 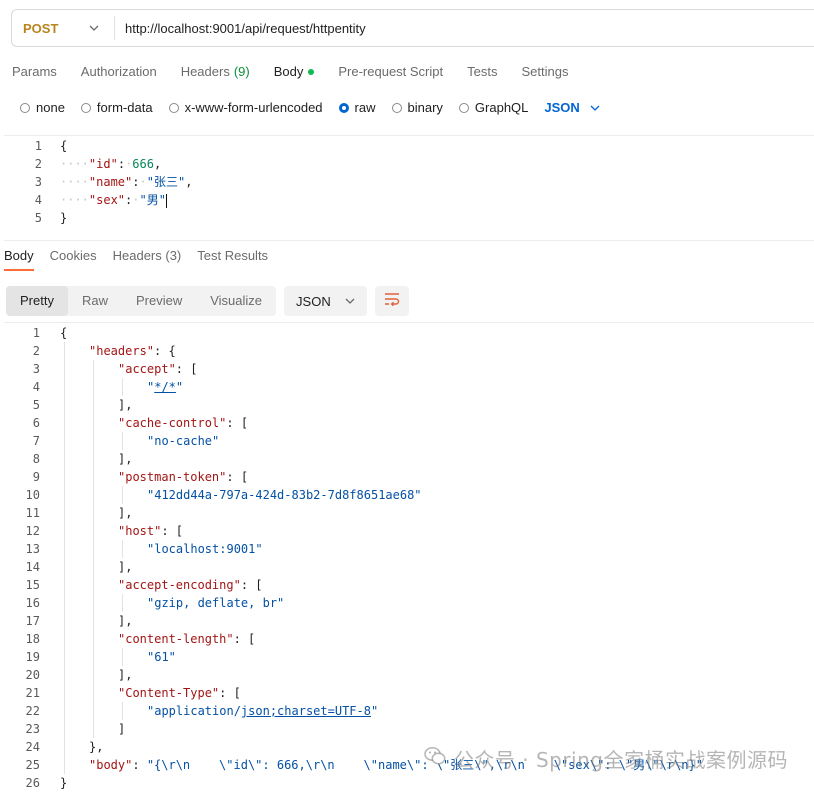 I want to click on code-text: "61", so click(x=161, y=657).